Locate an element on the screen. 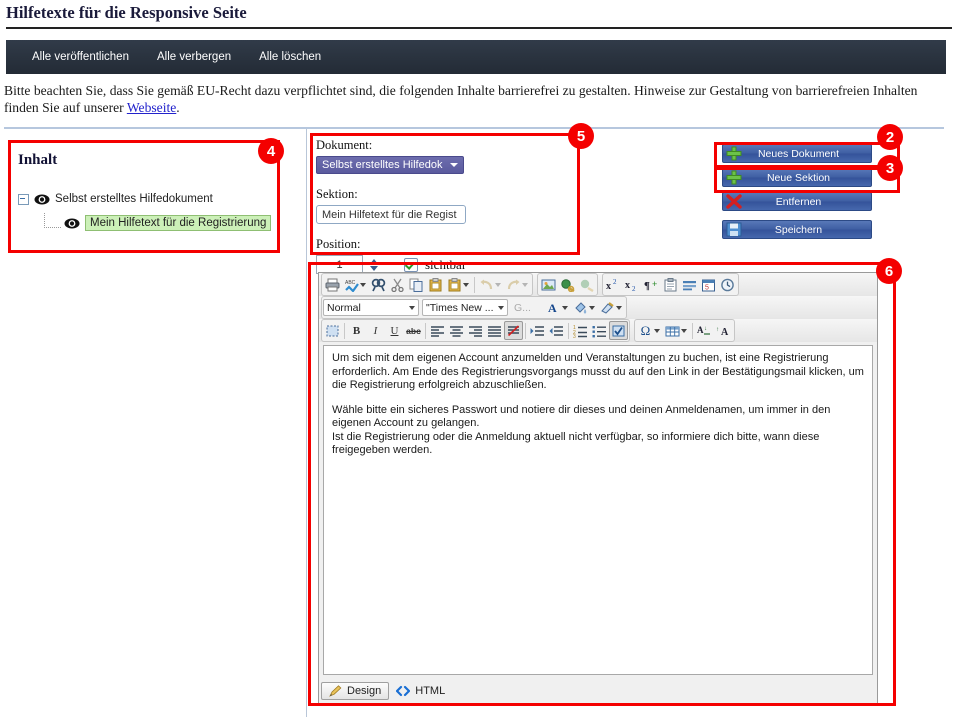  callout-badge-4: 4 is located at coordinates (271, 151).